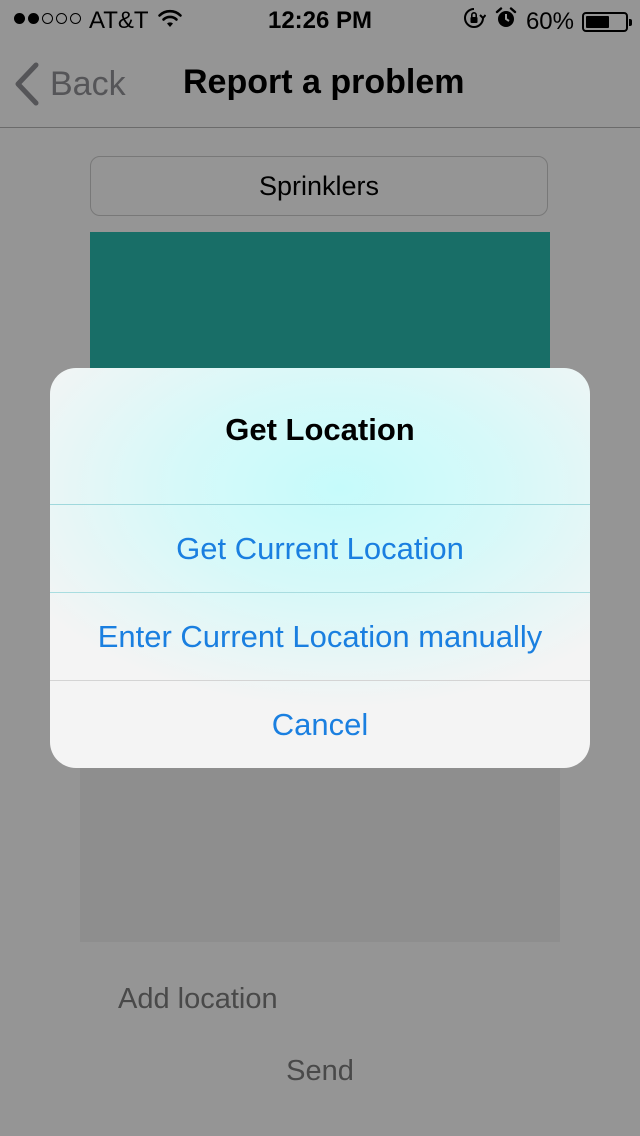 Image resolution: width=640 pixels, height=1136 pixels. I want to click on get-current-location-button: Get Current Location, so click(320, 548).